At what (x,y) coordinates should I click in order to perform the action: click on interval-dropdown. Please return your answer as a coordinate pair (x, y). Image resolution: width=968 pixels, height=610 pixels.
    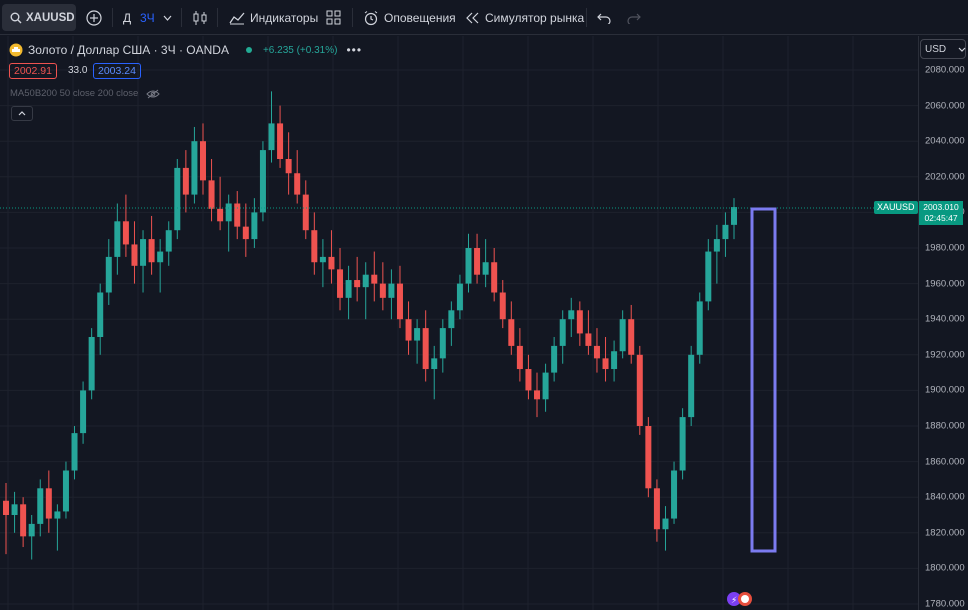
    Looking at the image, I should click on (167, 17).